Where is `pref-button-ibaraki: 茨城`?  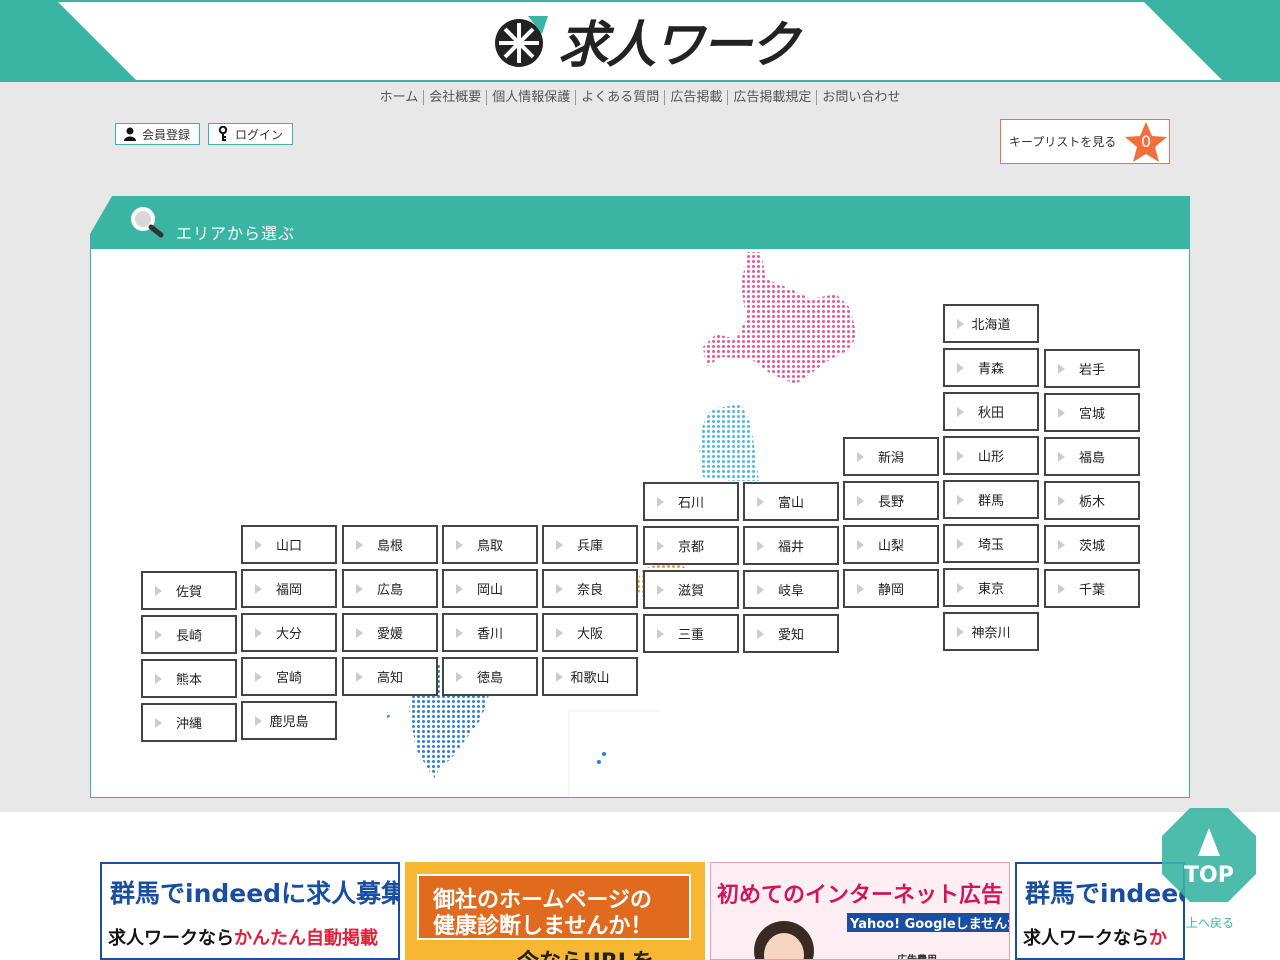
pref-button-ibaraki: 茨城 is located at coordinates (1092, 544).